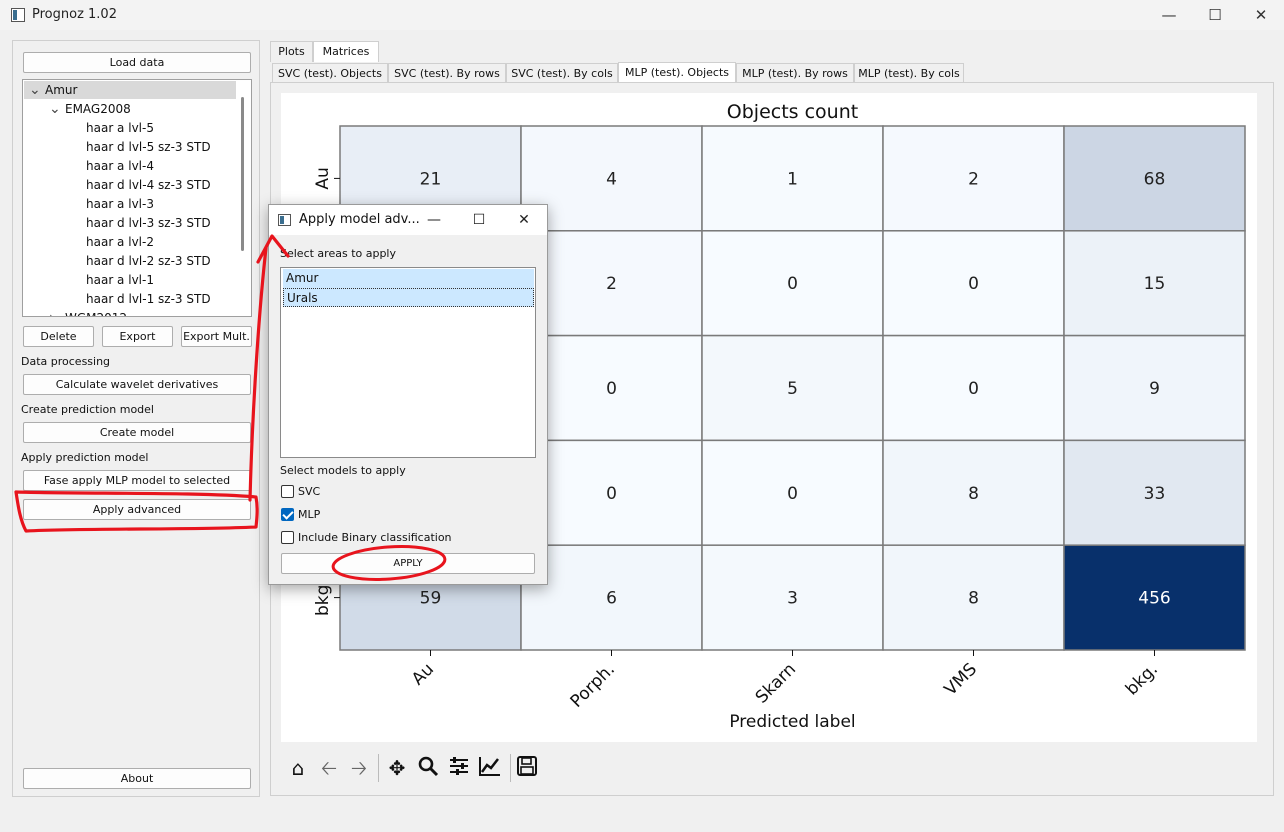  What do you see at coordinates (447, 73) in the screenshot?
I see `tab-svc-by-rows: SVC (test). By rows` at bounding box center [447, 73].